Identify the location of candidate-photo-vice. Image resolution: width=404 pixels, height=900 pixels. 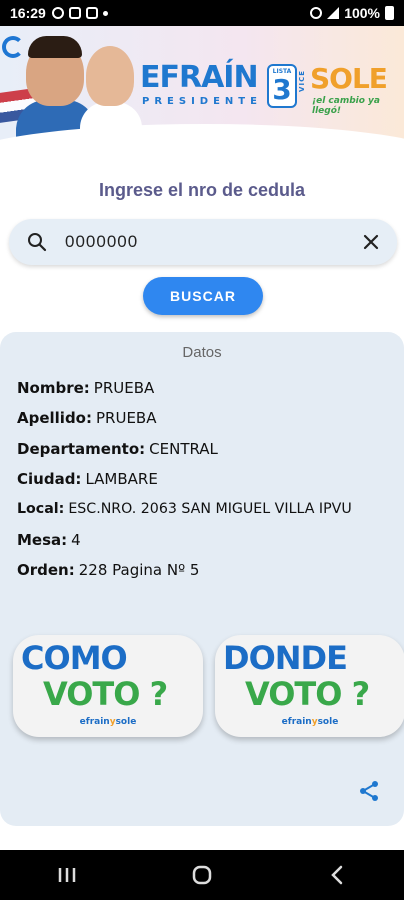
(110, 76).